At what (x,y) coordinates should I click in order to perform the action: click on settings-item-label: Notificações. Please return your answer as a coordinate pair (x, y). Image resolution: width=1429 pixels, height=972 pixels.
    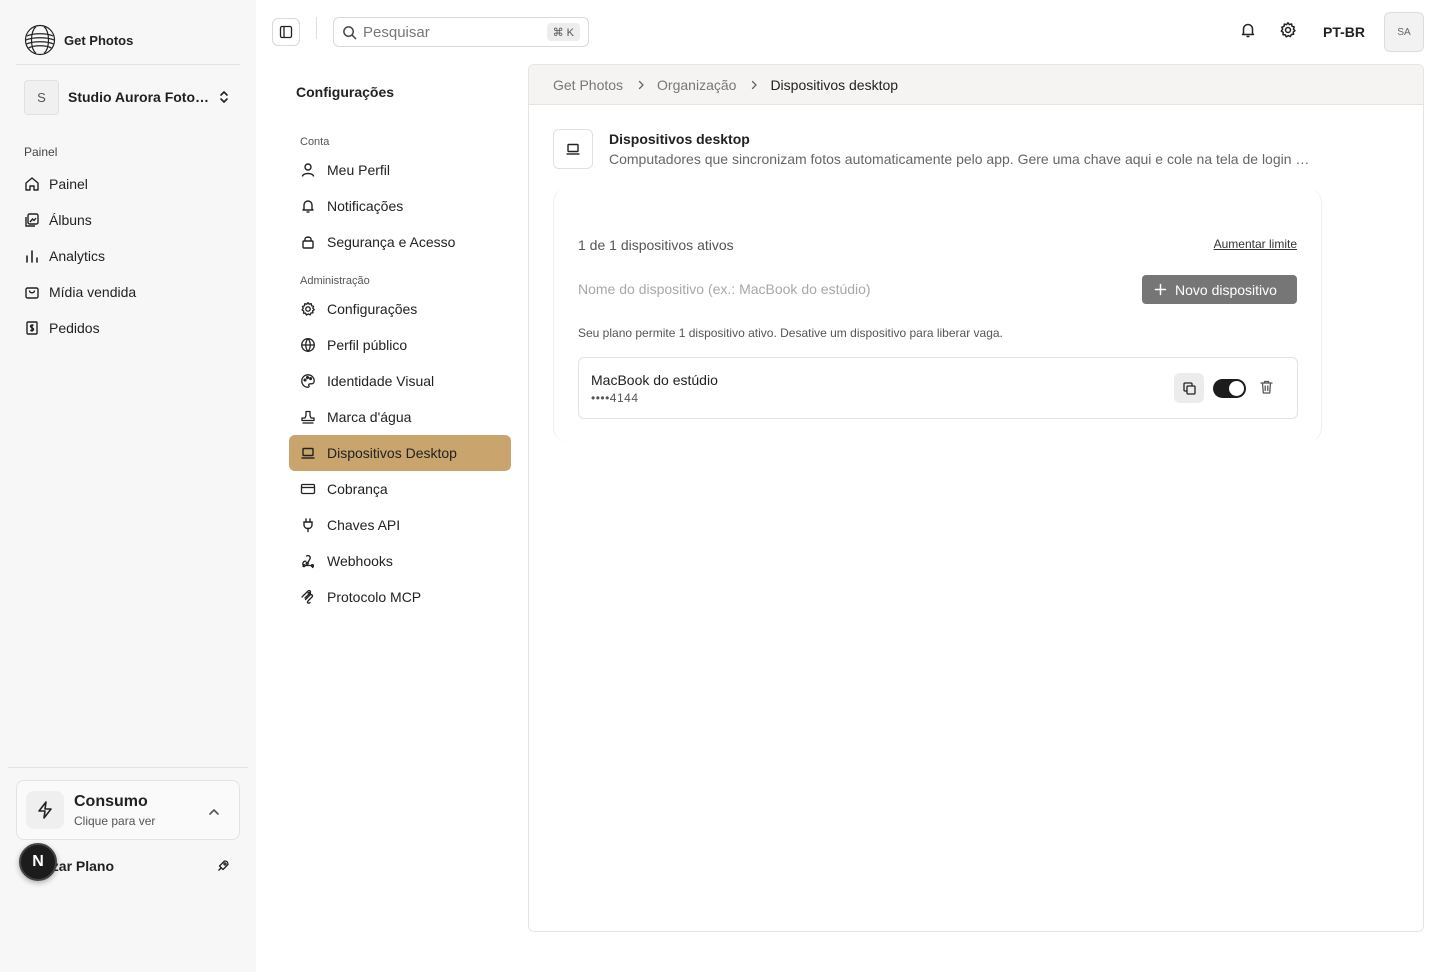
    Looking at the image, I should click on (365, 206).